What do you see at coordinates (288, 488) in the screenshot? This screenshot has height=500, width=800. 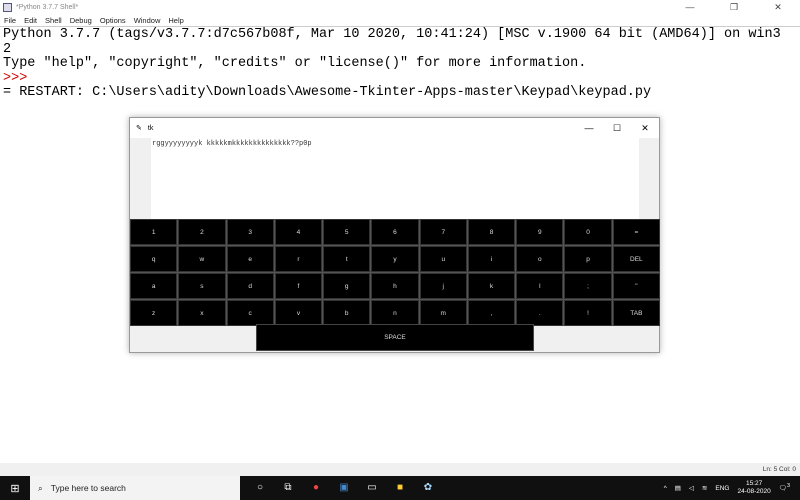 I see `task-view-icon: ⧉` at bounding box center [288, 488].